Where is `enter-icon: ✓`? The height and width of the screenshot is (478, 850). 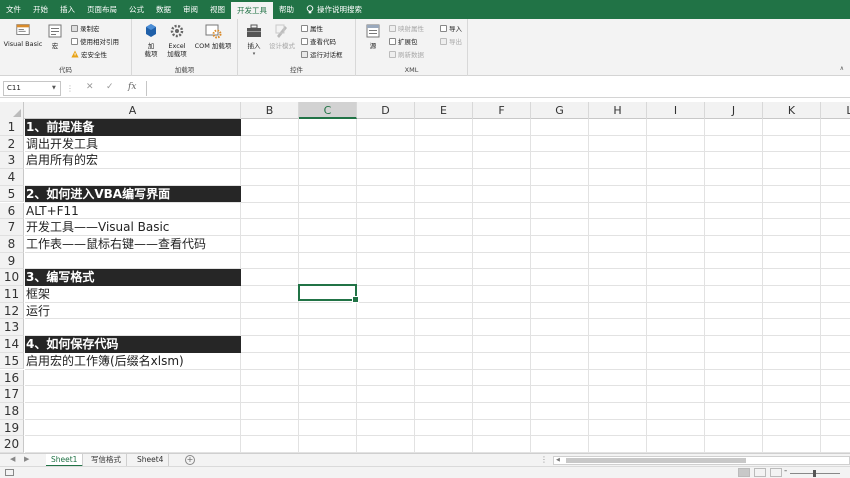 enter-icon: ✓ is located at coordinates (110, 87).